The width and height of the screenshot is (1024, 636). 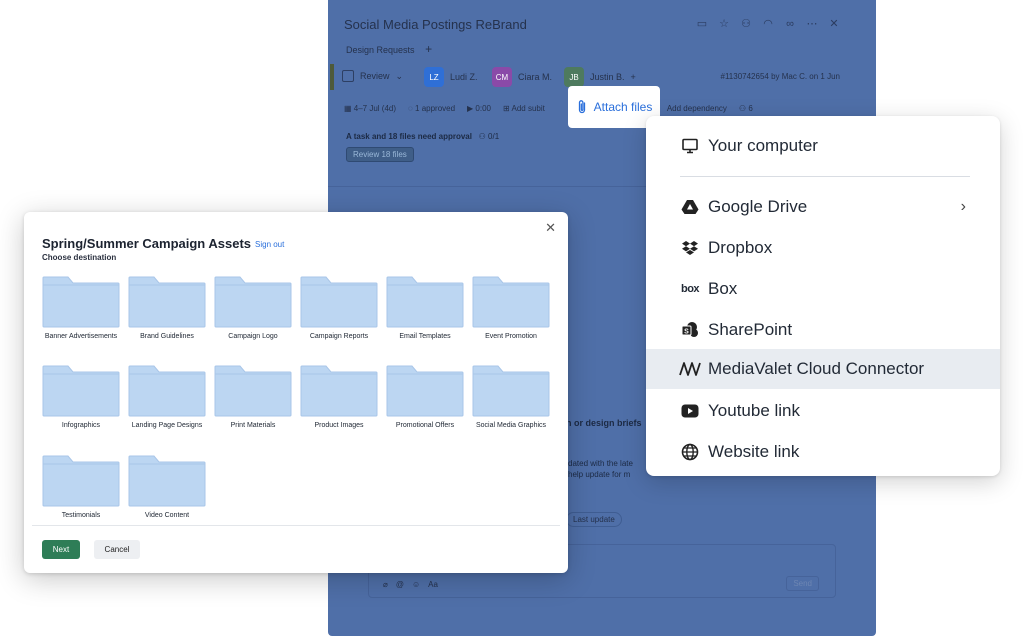 I want to click on folder-item: Brand Guidelines, so click(x=167, y=308).